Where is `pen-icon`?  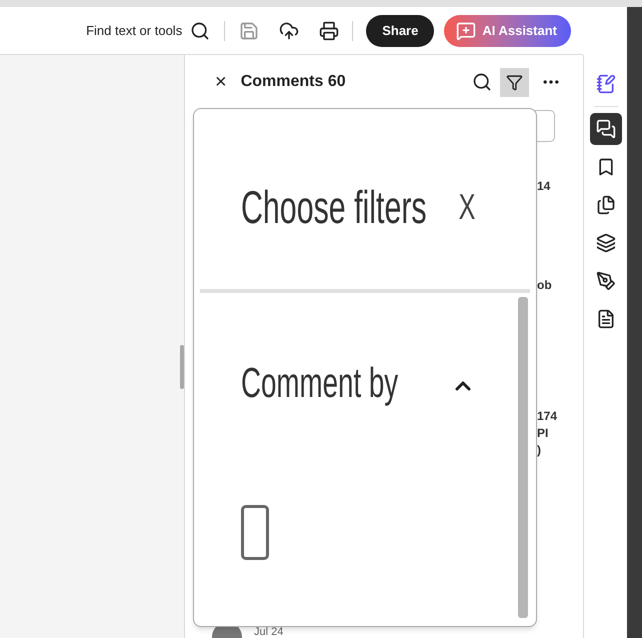
pen-icon is located at coordinates (606, 281).